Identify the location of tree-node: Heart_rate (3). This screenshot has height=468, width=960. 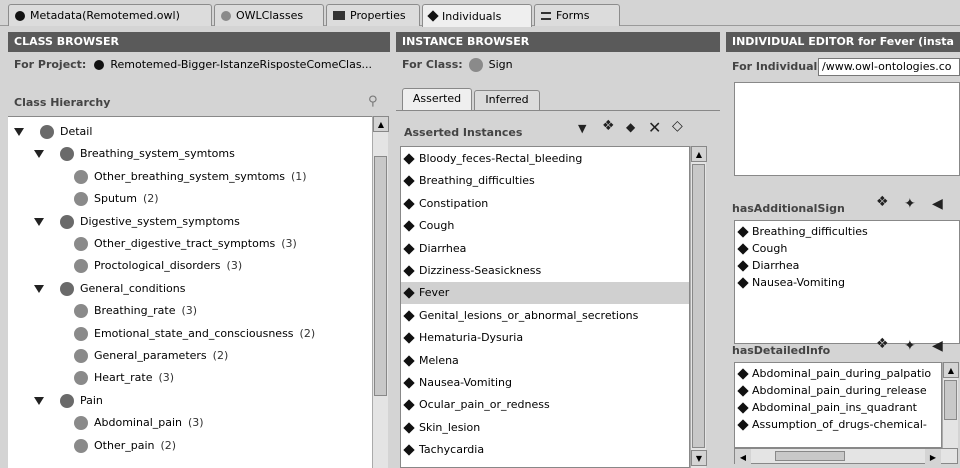
(124, 378).